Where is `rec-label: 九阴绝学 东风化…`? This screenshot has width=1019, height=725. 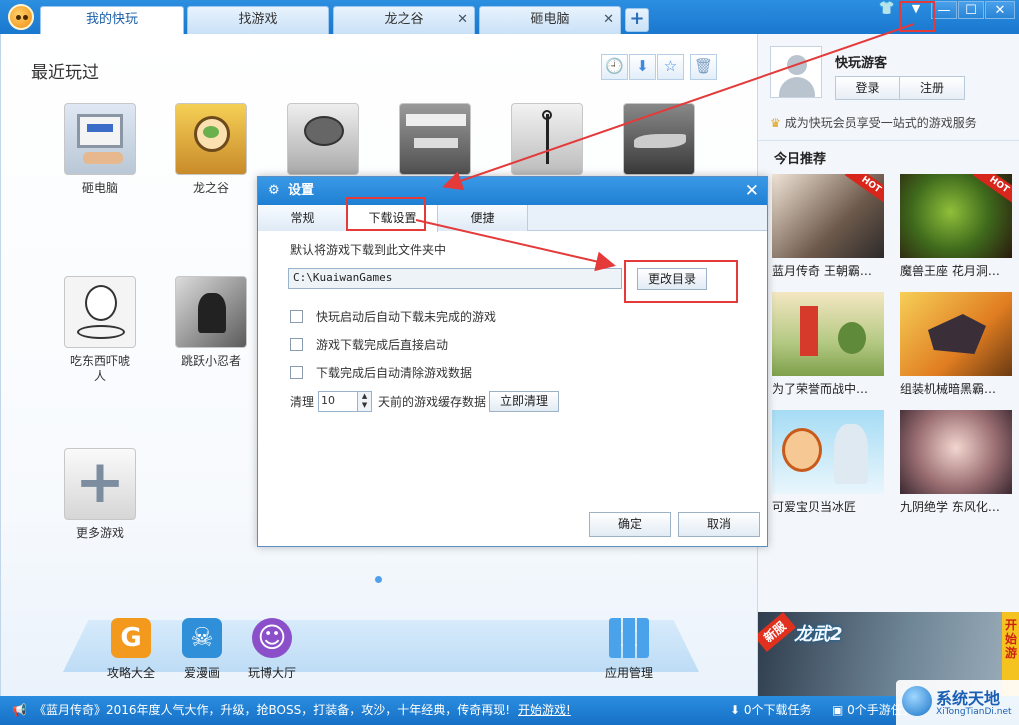
rec-label: 九阴绝学 东风化… is located at coordinates (950, 507).